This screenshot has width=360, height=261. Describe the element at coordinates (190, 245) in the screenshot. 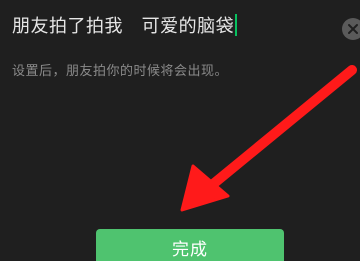

I see `done-button: 完成` at that location.